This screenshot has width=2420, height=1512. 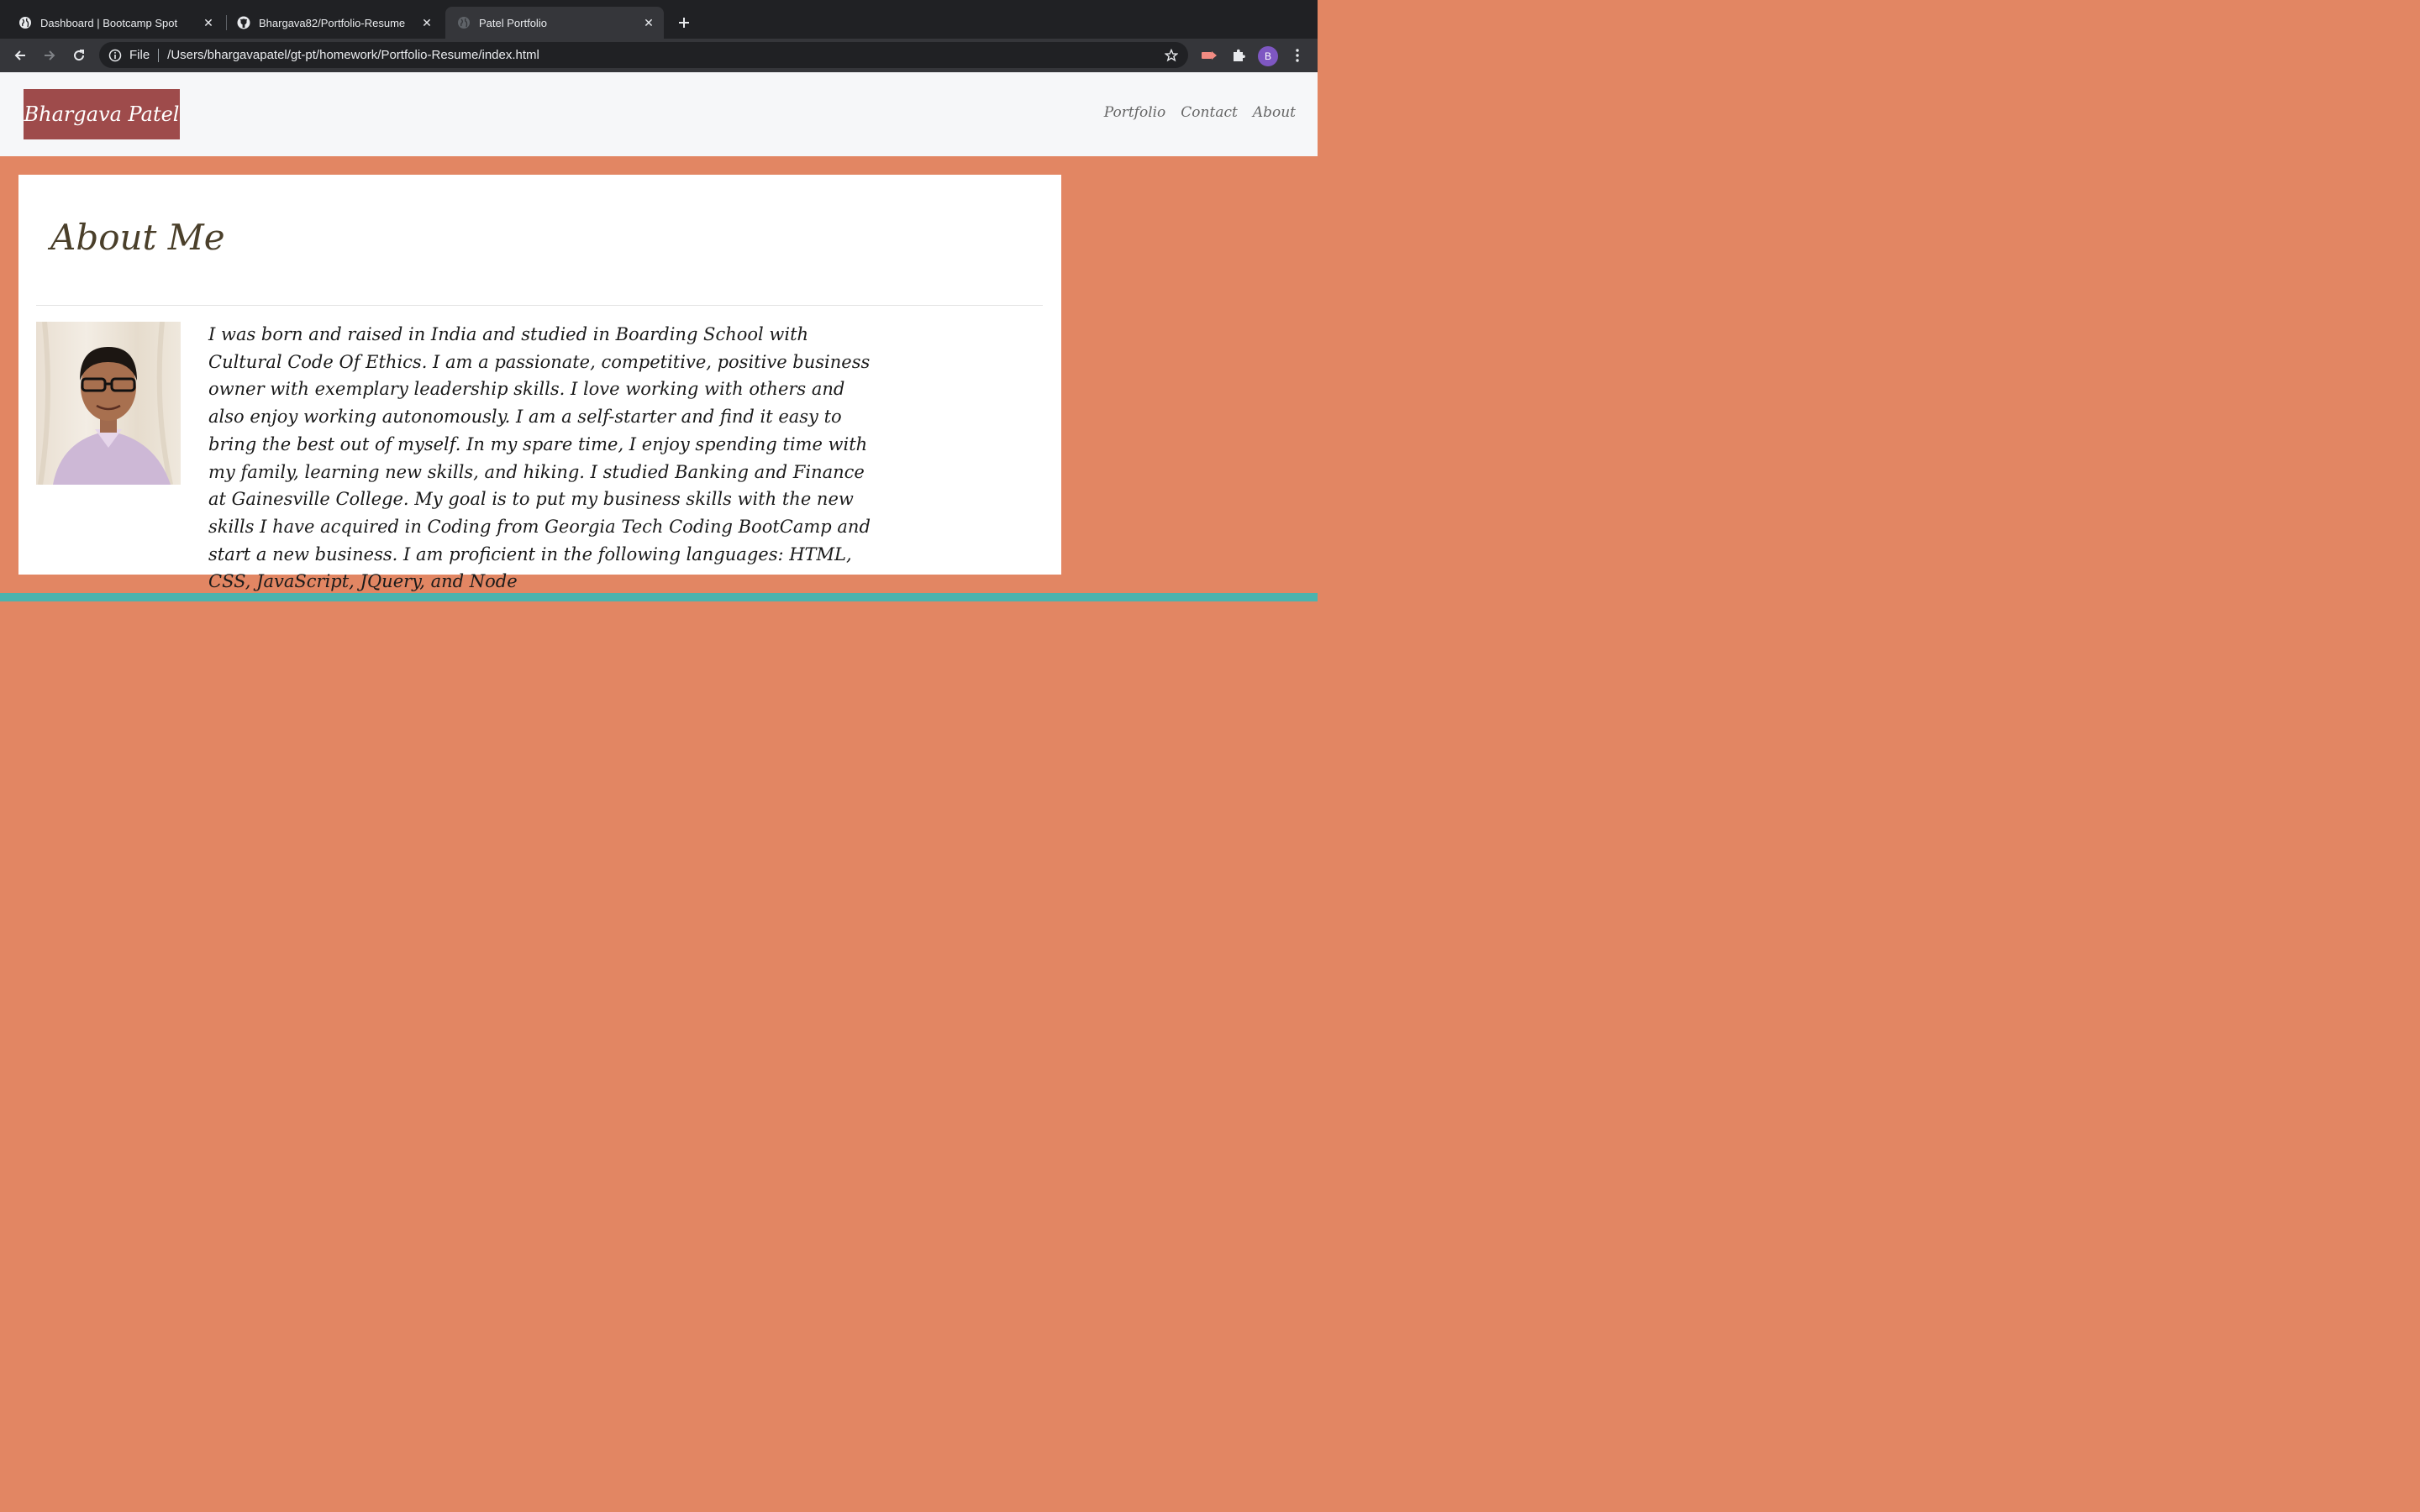 What do you see at coordinates (102, 114) in the screenshot?
I see `brand-logo: Bhargava Patel` at bounding box center [102, 114].